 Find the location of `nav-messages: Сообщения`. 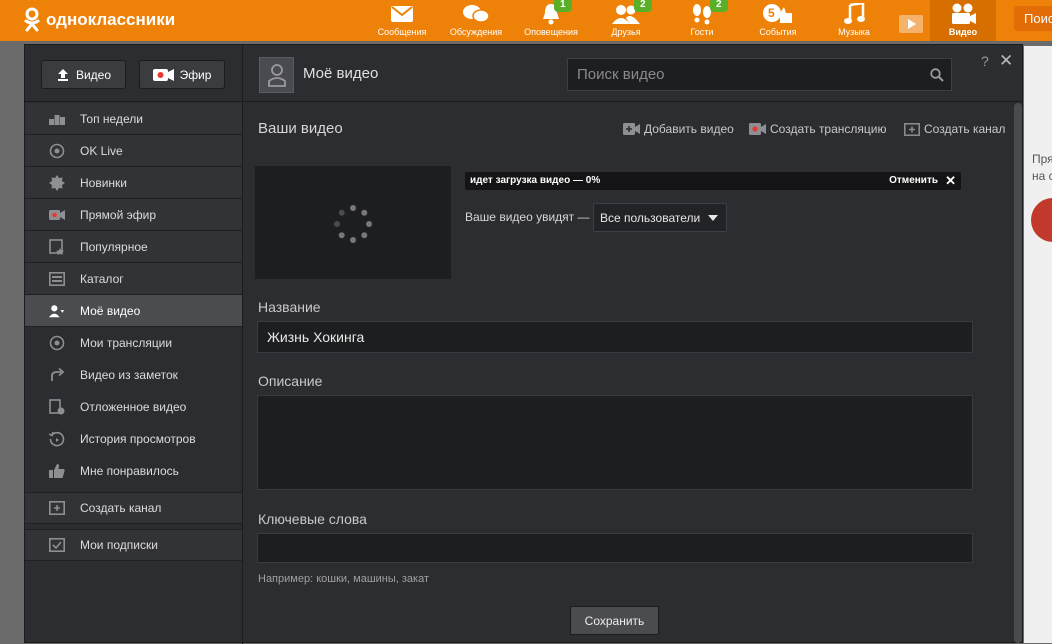

nav-messages: Сообщения is located at coordinates (402, 20).